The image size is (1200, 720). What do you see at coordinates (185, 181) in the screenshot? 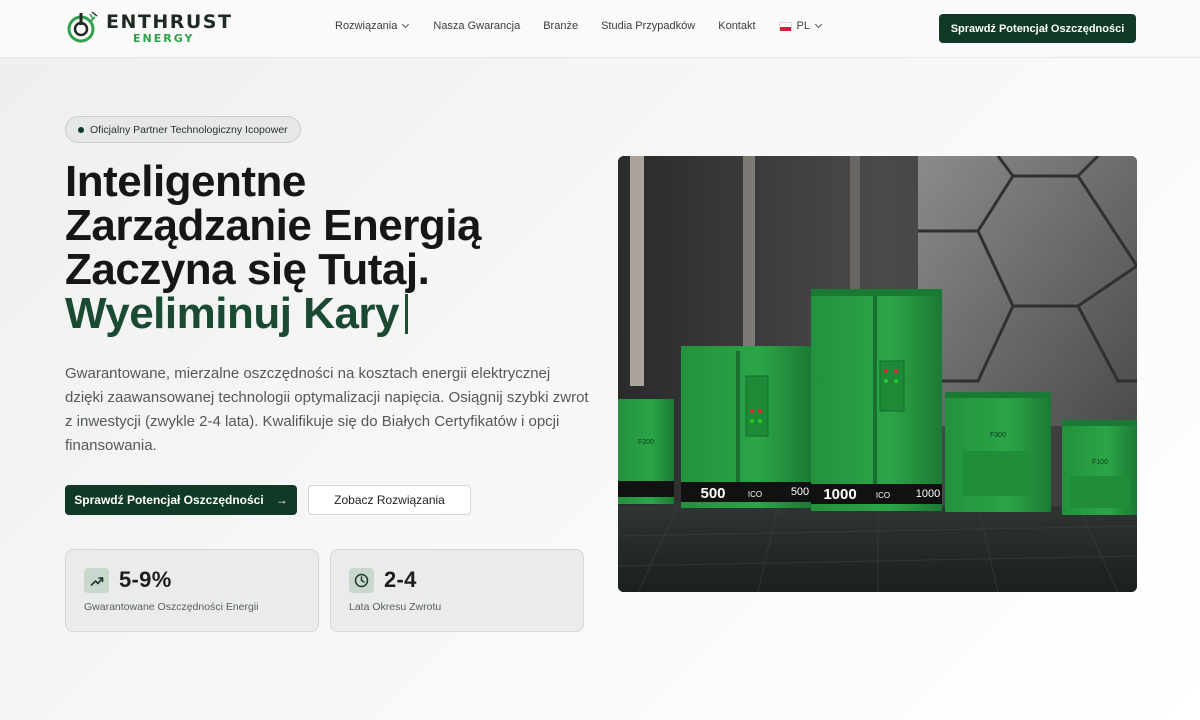
I see `headline-line: Inteligentne` at bounding box center [185, 181].